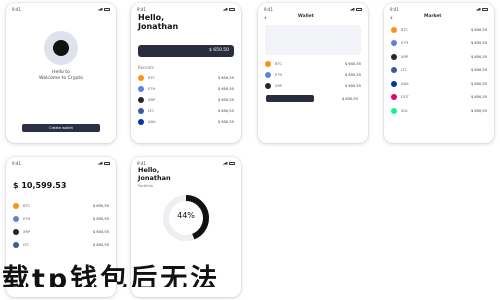 The width and height of the screenshot is (500, 300). What do you see at coordinates (405, 97) in the screenshot?
I see `coin-name: DOT` at bounding box center [405, 97].